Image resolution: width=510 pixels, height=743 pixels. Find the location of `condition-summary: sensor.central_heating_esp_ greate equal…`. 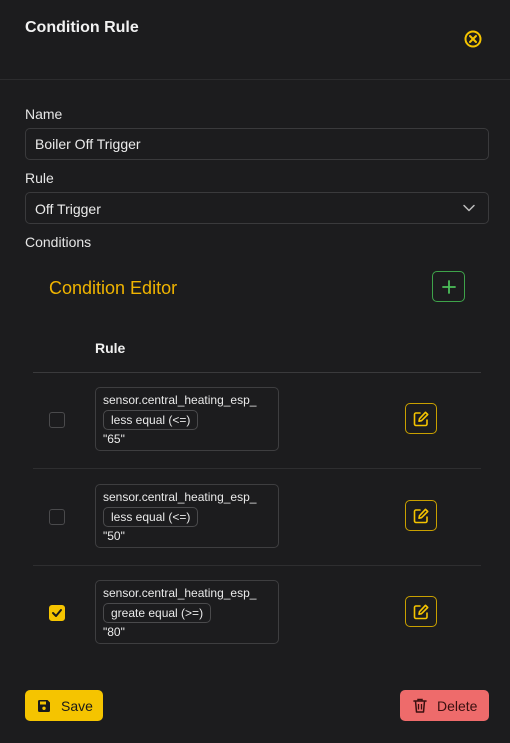

condition-summary: sensor.central_heating_esp_ greate equal… is located at coordinates (187, 612).